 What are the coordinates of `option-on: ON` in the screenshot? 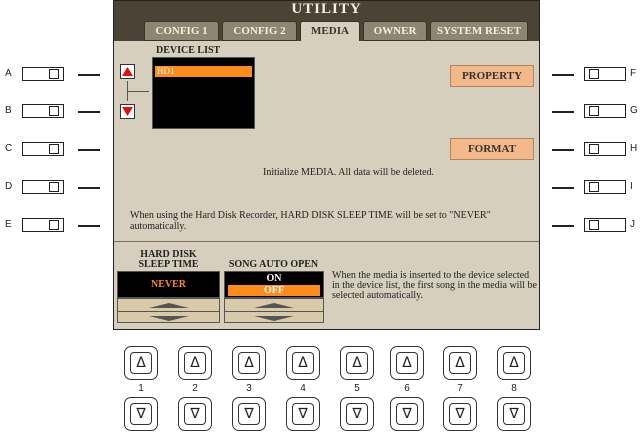 It's located at (274, 279).